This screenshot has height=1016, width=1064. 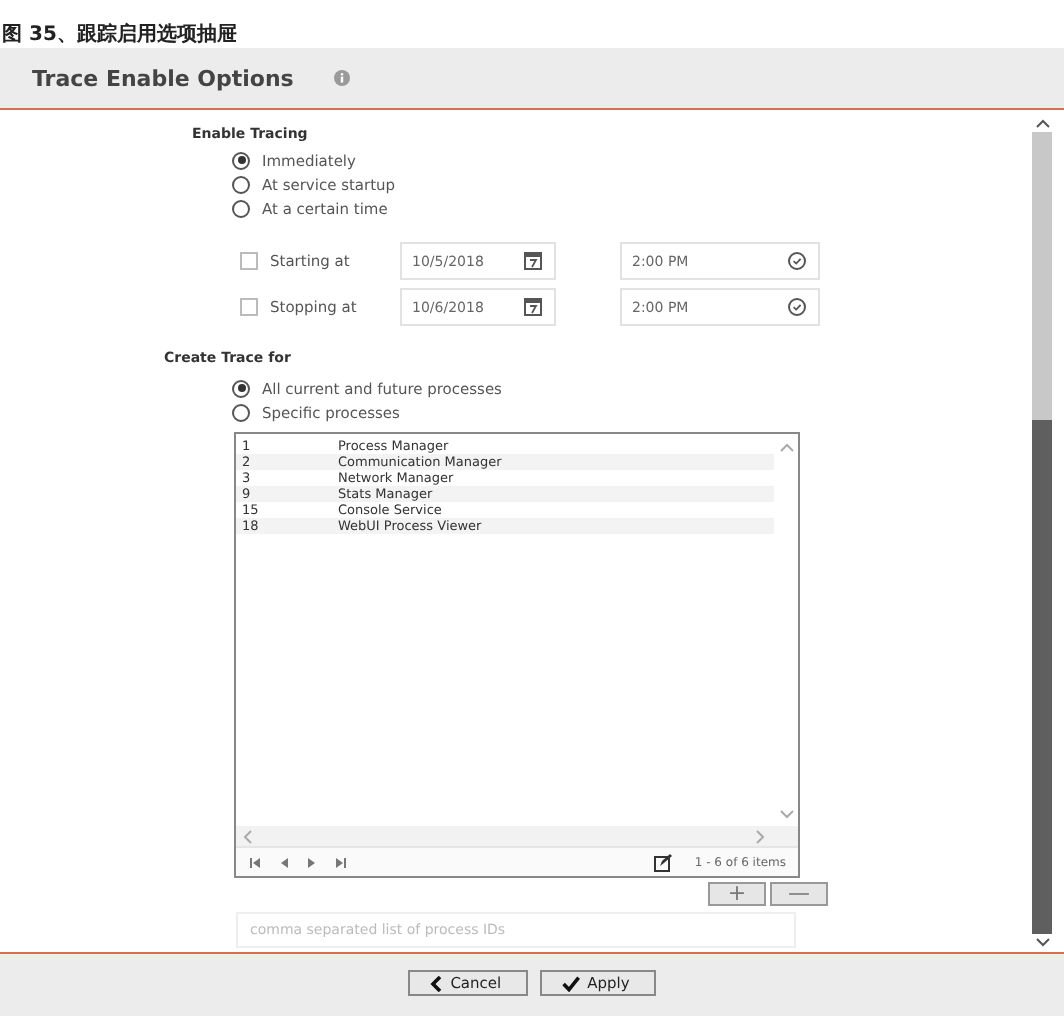 I want to click on chevron-left-icon, so click(x=436, y=983).